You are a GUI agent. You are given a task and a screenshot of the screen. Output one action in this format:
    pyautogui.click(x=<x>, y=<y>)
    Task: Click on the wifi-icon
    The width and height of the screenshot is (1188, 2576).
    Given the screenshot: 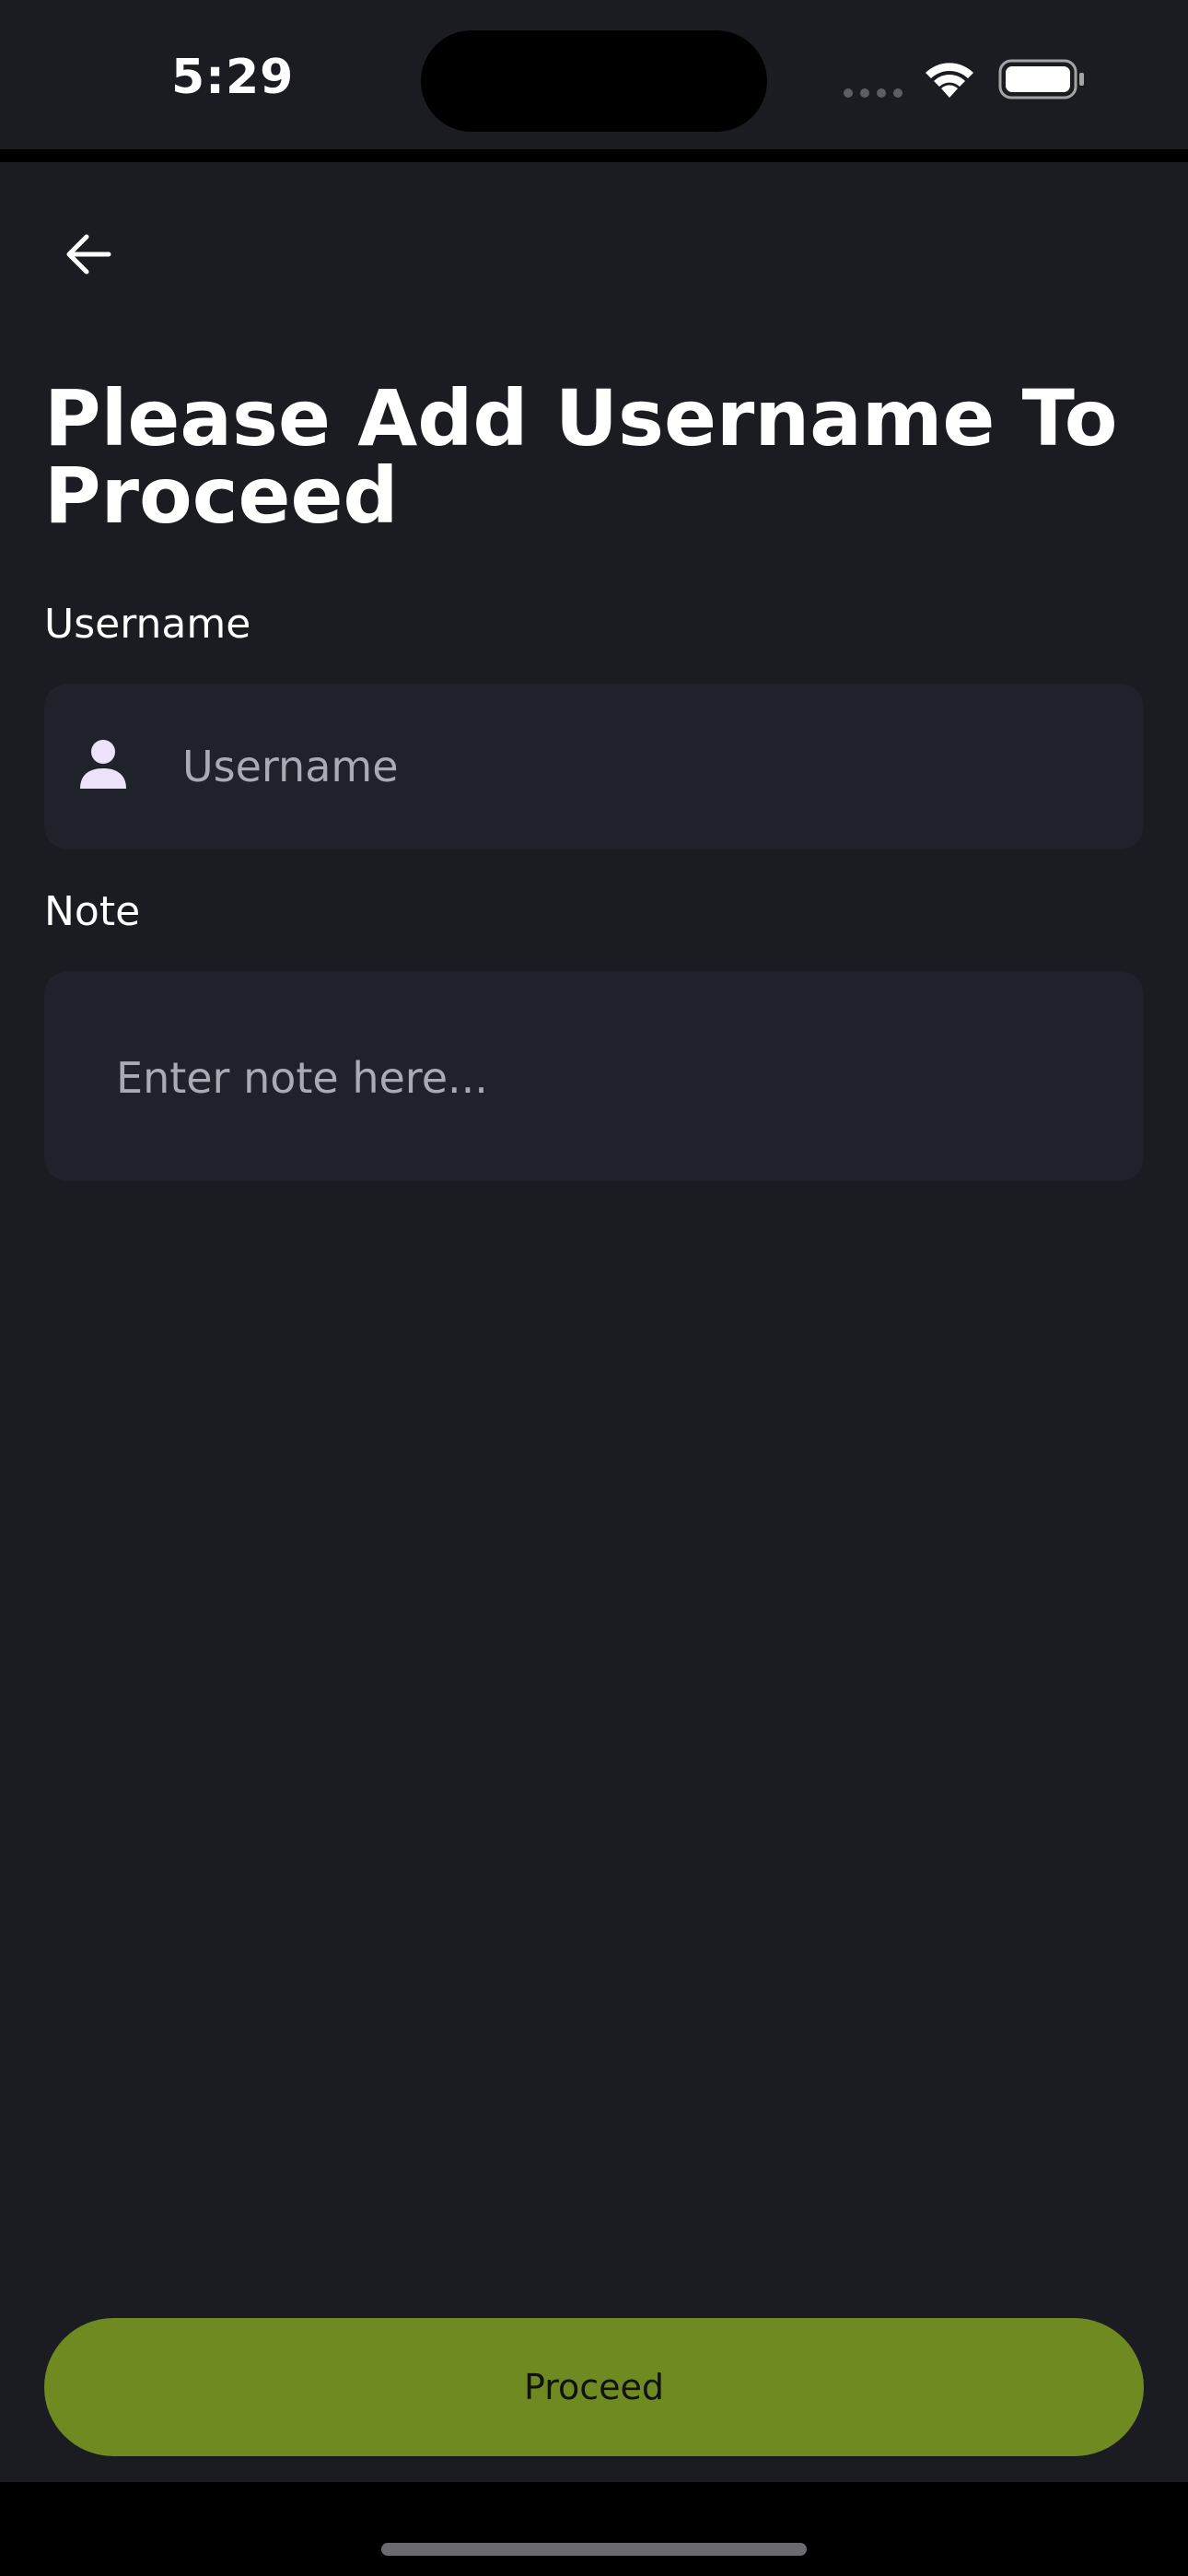 What is the action you would take?
    pyautogui.click(x=949, y=80)
    